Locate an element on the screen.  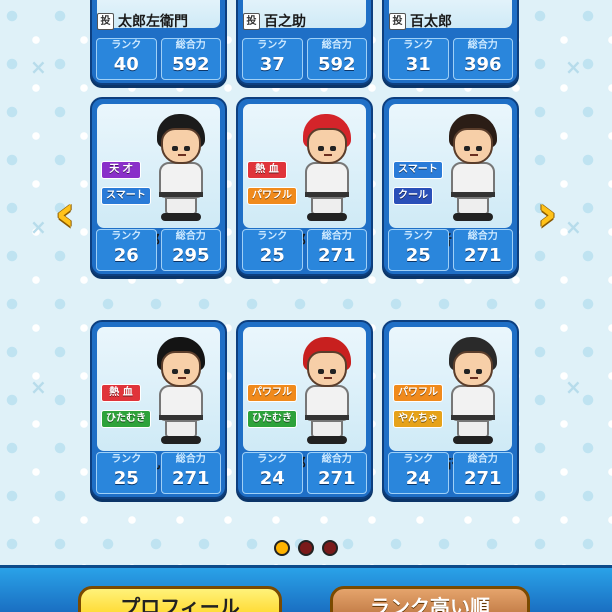
player-card: 熱 血パワフル投百太郎ランク25総合力271 is located at coordinates (304, 186).